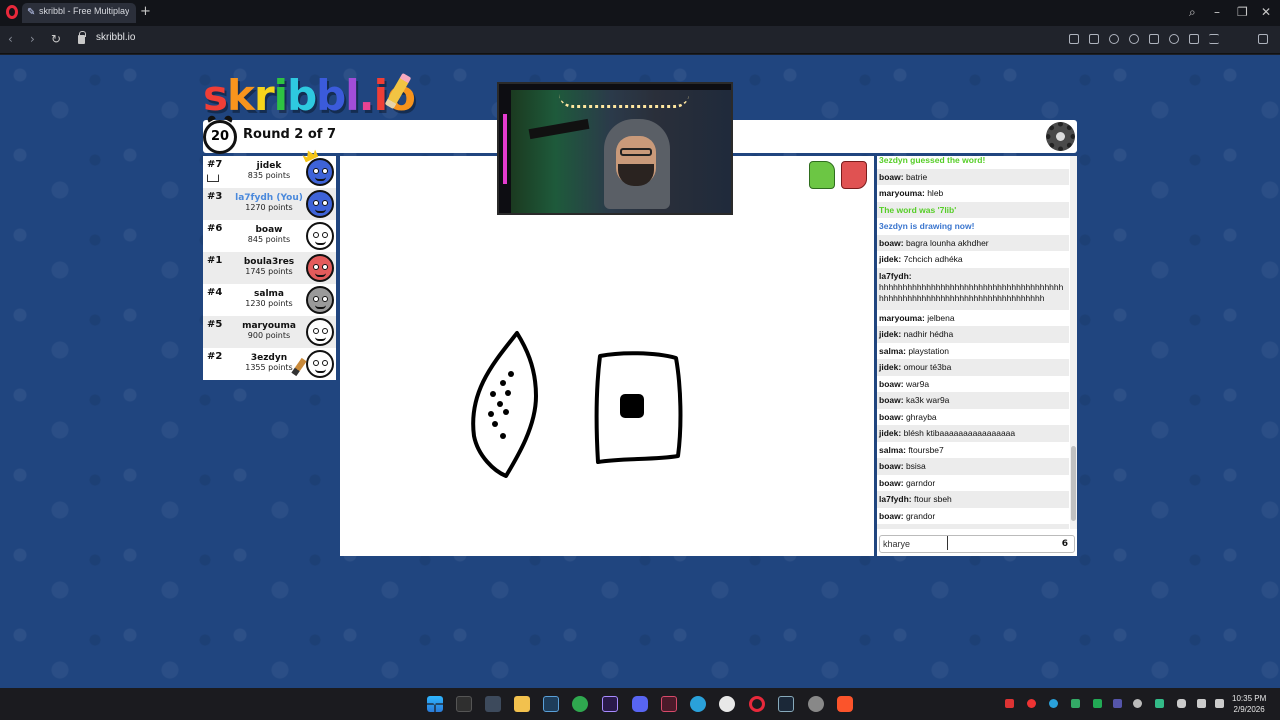 The image size is (1280, 720). I want to click on url-field: skribbl.io, so click(115, 37).